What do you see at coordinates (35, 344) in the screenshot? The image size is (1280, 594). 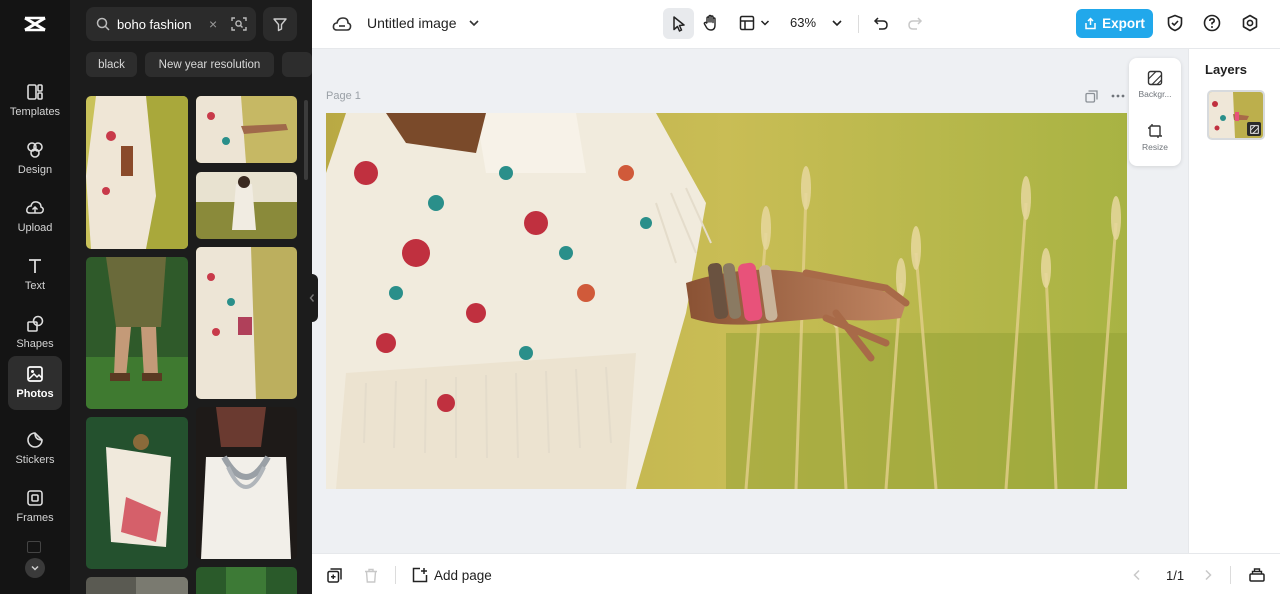 I see `rail-label-shapes: Shapes` at bounding box center [35, 344].